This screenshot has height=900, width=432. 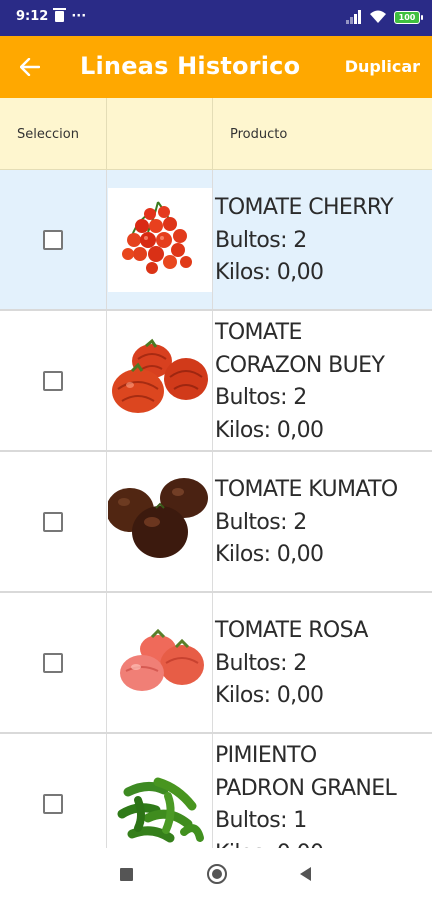 I want to click on product-bultos: Bultos: 1, so click(x=261, y=820).